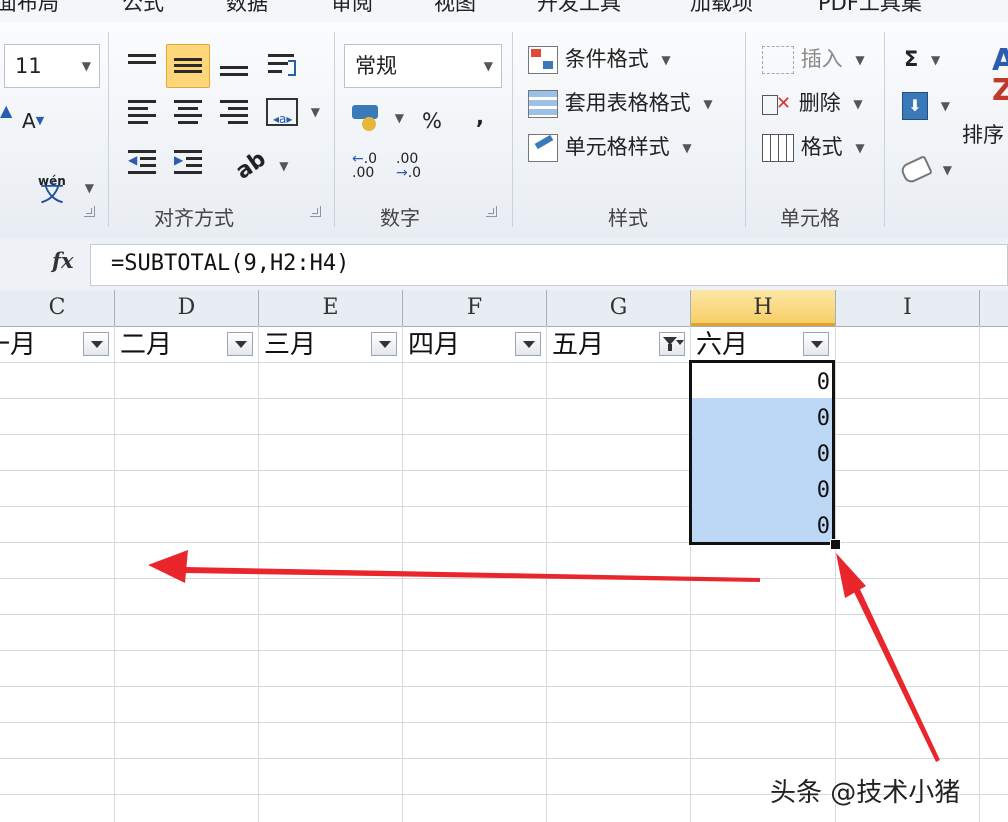  I want to click on up-arrow-icon, so click(888, 657).